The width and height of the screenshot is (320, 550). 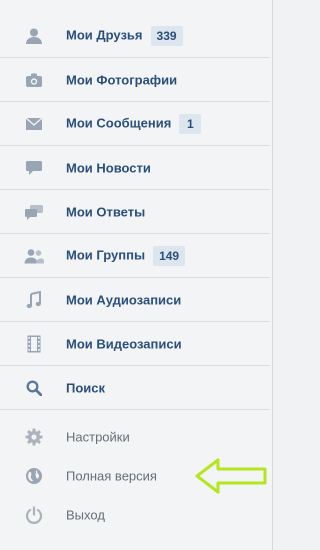 I want to click on messages-count-badge: 1, so click(x=190, y=123).